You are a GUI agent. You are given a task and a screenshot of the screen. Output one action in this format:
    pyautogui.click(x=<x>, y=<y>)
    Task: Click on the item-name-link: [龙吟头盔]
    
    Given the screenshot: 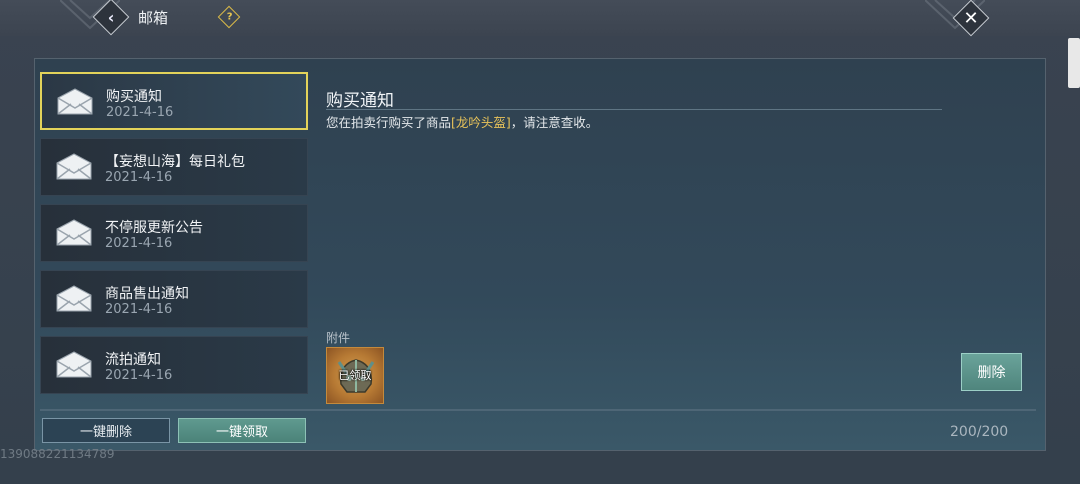 What is the action you would take?
    pyautogui.click(x=481, y=122)
    